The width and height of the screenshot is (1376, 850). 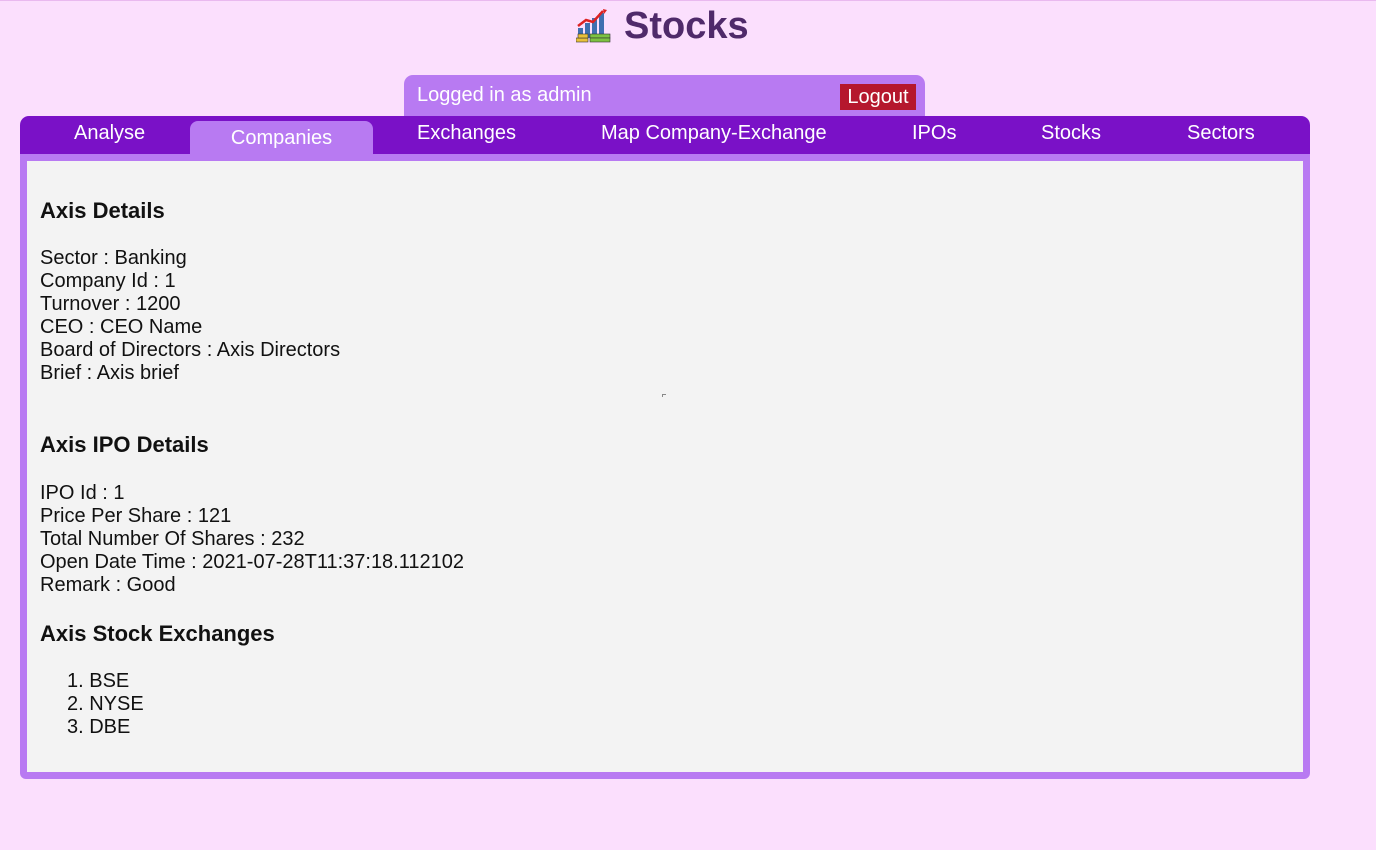 I want to click on tab-companies: Companies, so click(x=281, y=137).